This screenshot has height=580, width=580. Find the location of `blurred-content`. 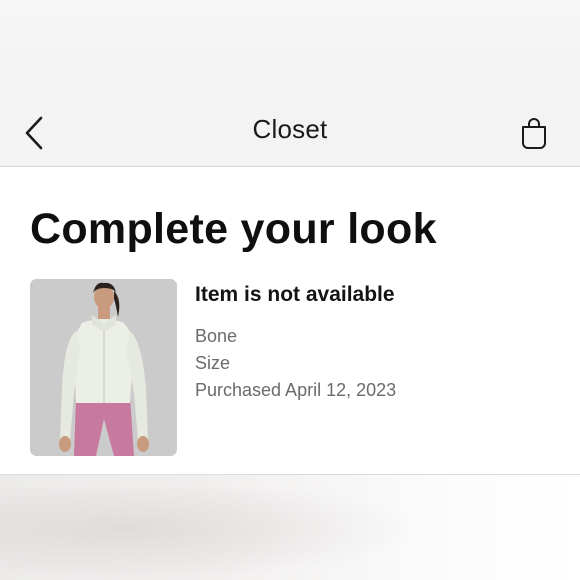

blurred-content is located at coordinates (210, 533).